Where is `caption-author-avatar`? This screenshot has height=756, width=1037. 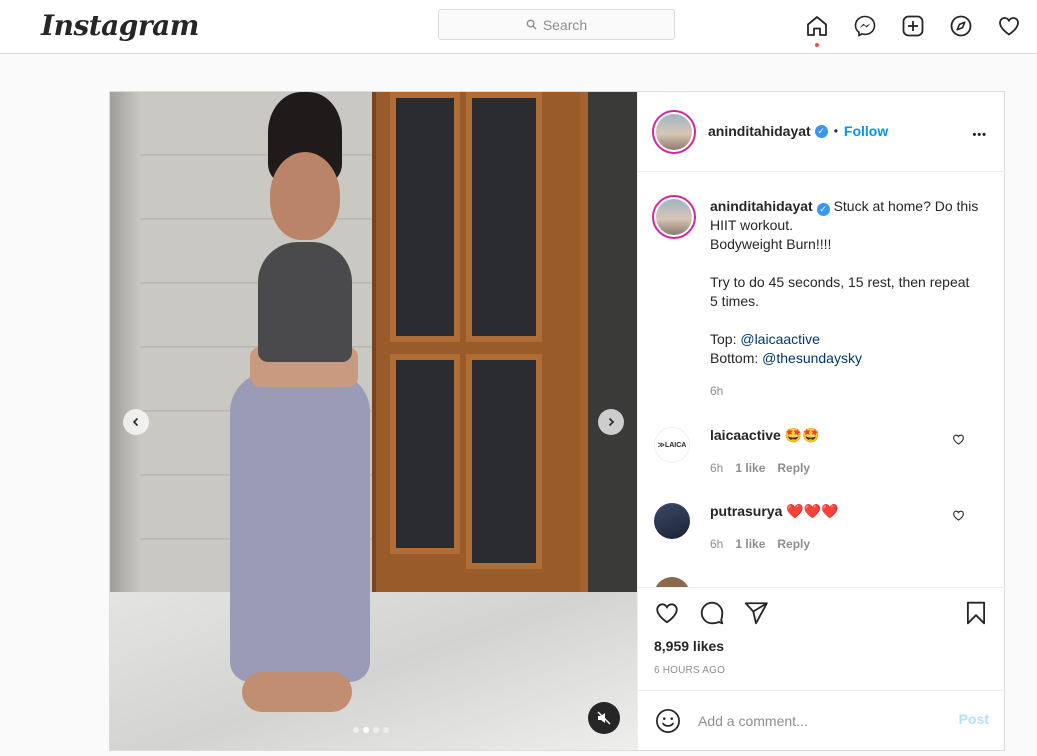
caption-author-avatar is located at coordinates (674, 217).